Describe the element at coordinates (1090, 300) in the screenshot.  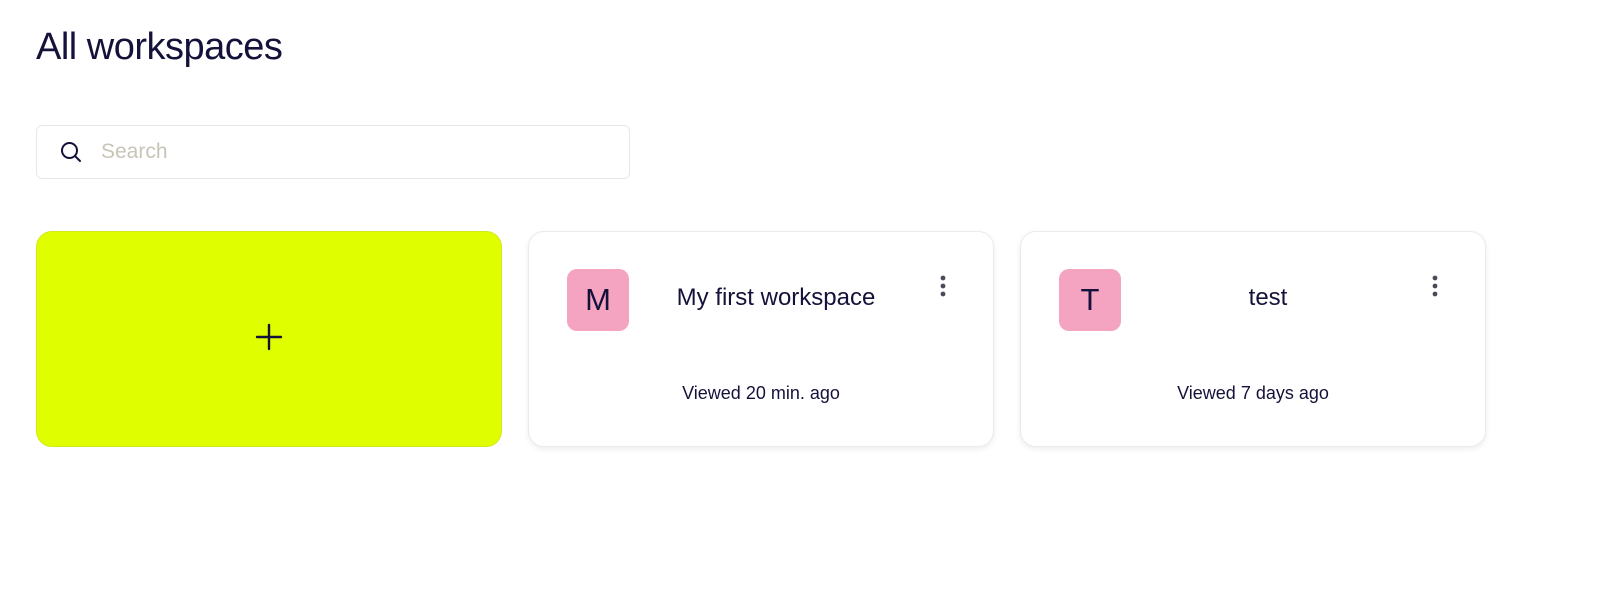
I see `workspace-avatar: T` at that location.